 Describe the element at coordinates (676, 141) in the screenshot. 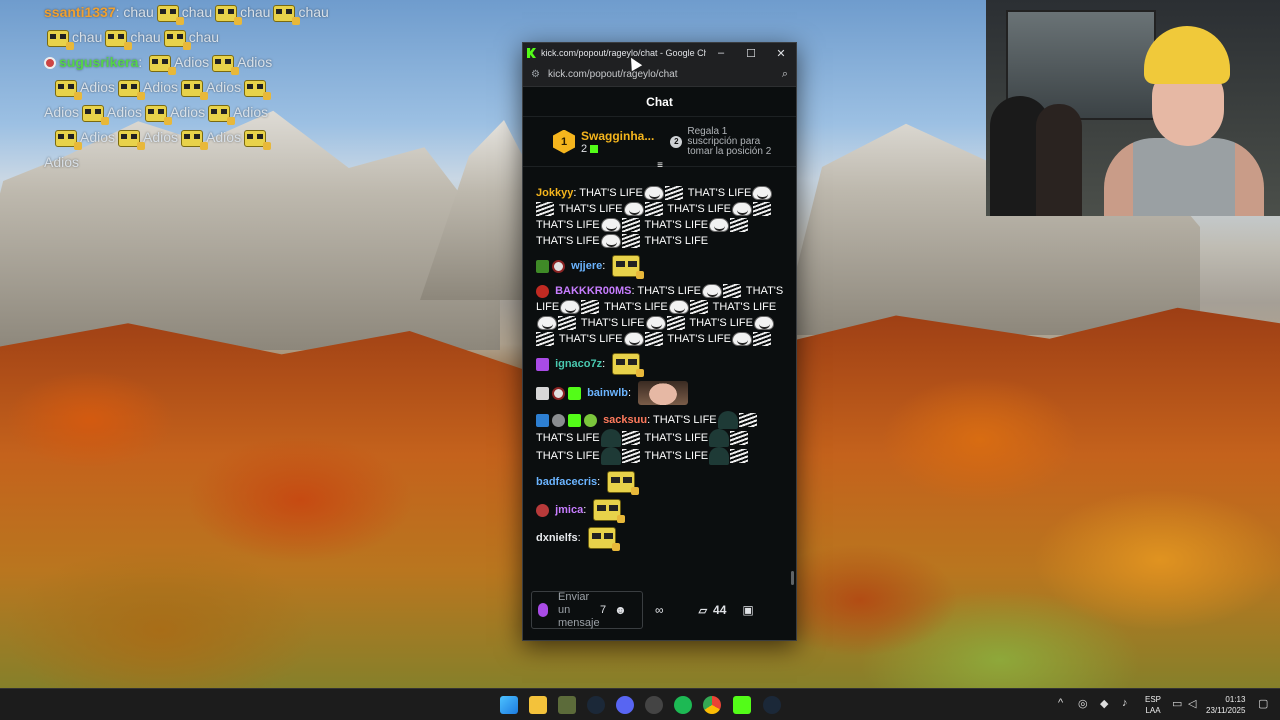

I see `rank-2-badge: 2` at that location.